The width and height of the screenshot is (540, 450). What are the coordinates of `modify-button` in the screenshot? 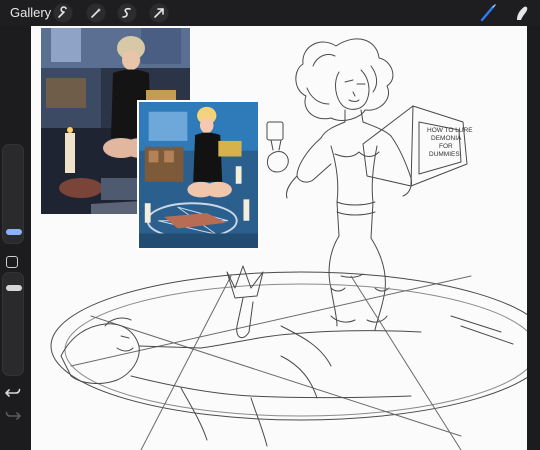 It's located at (12, 262).